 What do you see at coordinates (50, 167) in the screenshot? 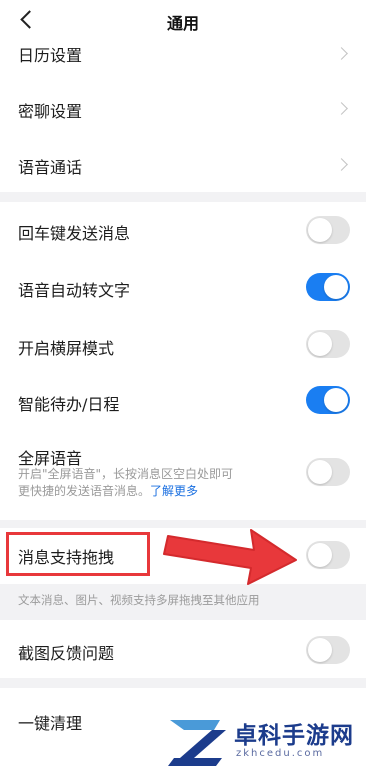
I see `settings-item-label: 语音通话` at bounding box center [50, 167].